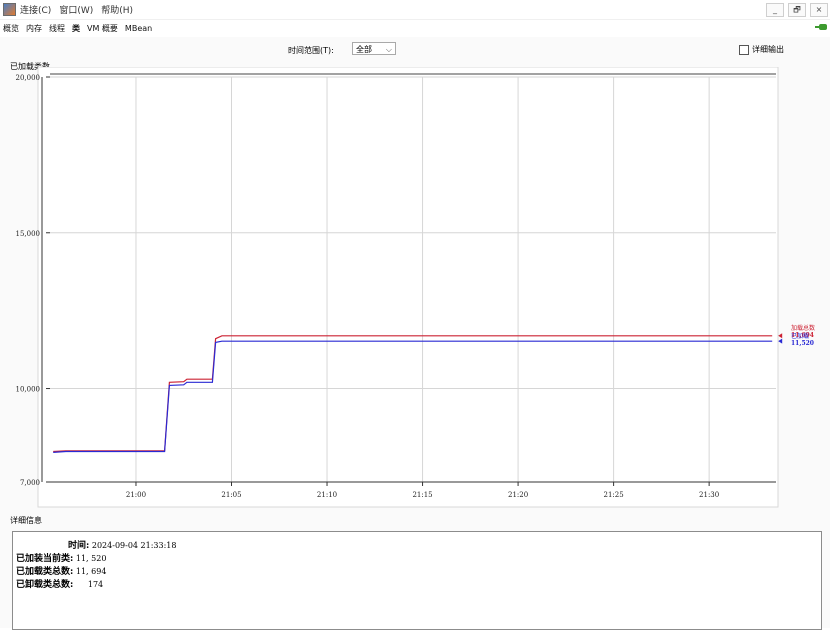 The height and width of the screenshot is (630, 830). What do you see at coordinates (819, 10) in the screenshot?
I see `close-icon: ×` at bounding box center [819, 10].